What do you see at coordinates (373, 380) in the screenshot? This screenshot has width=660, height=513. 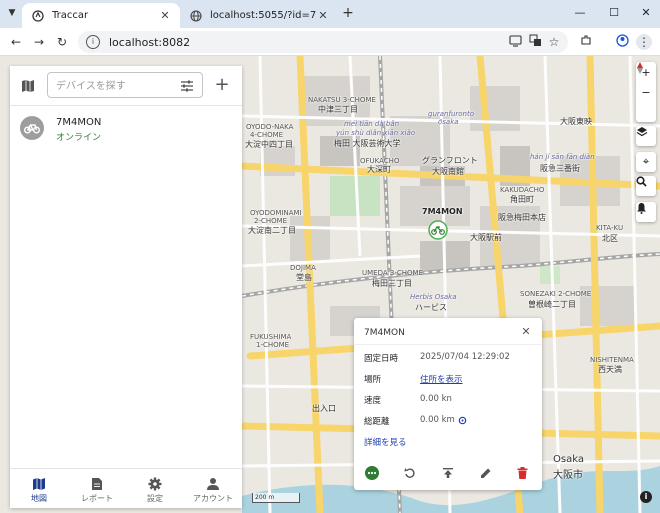 I see `popup-row-key: 場所` at bounding box center [373, 380].